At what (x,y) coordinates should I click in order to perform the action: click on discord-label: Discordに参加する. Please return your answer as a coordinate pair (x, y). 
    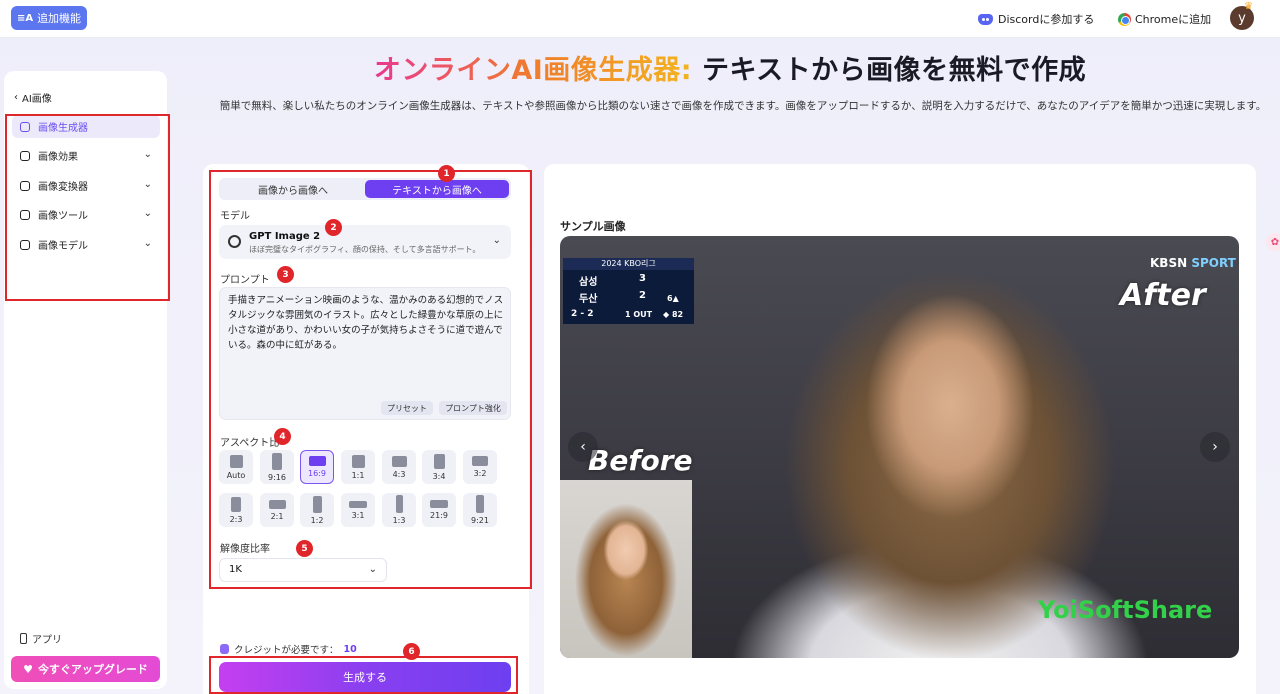
    Looking at the image, I should click on (1046, 19).